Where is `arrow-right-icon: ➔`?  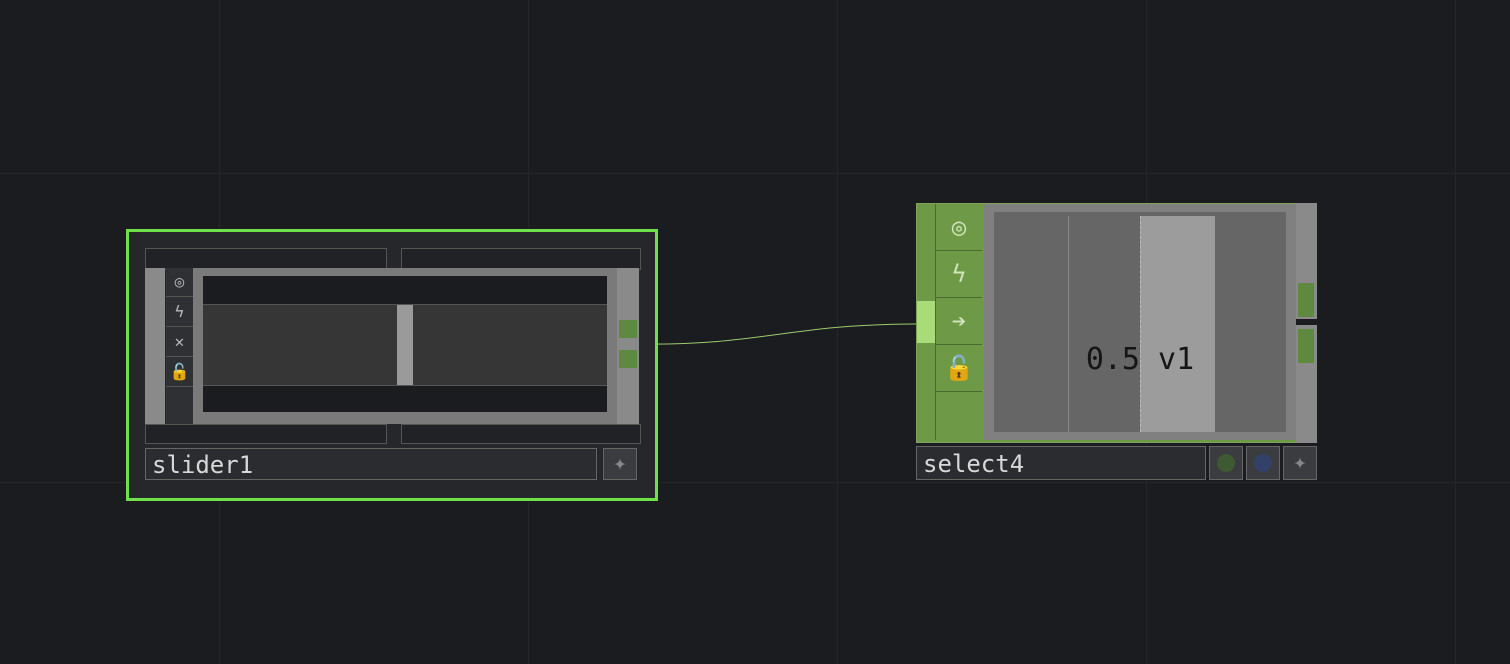 arrow-right-icon: ➔ is located at coordinates (959, 321).